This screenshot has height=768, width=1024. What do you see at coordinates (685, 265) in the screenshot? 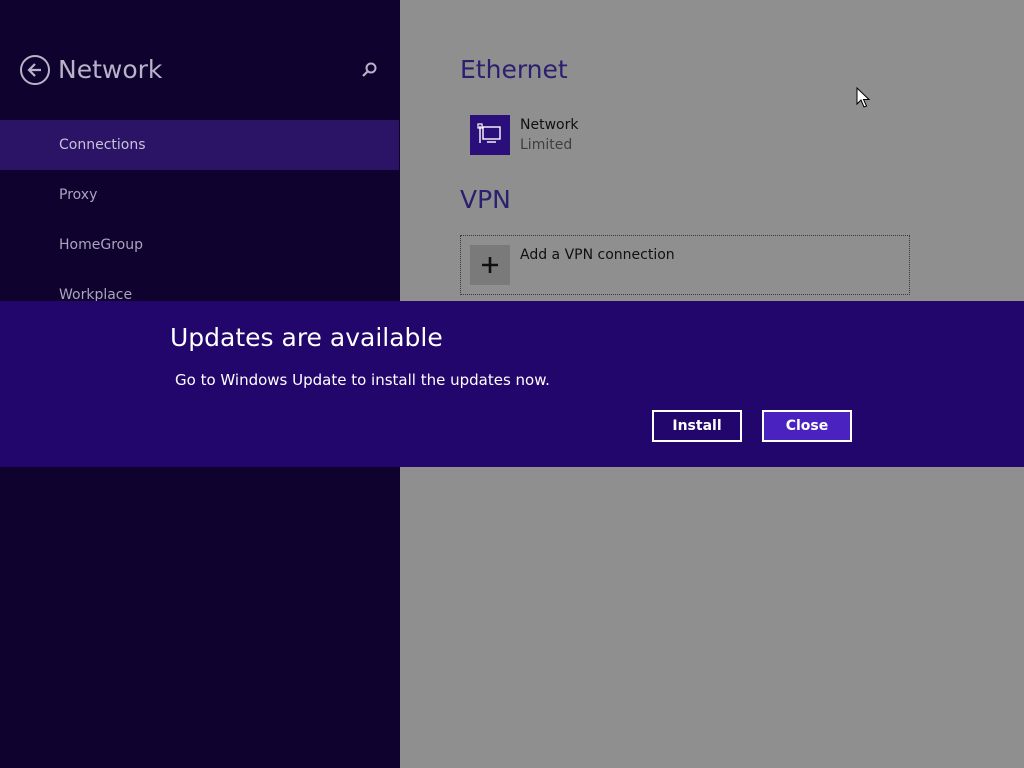
I see `add-vpn-connection-button: Add a VPN connection` at bounding box center [685, 265].